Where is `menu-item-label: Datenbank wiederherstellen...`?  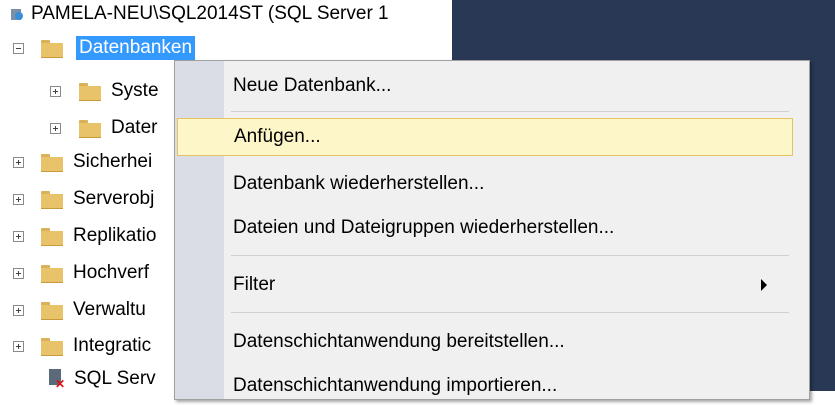
menu-item-label: Datenbank wiederherstellen... is located at coordinates (359, 183).